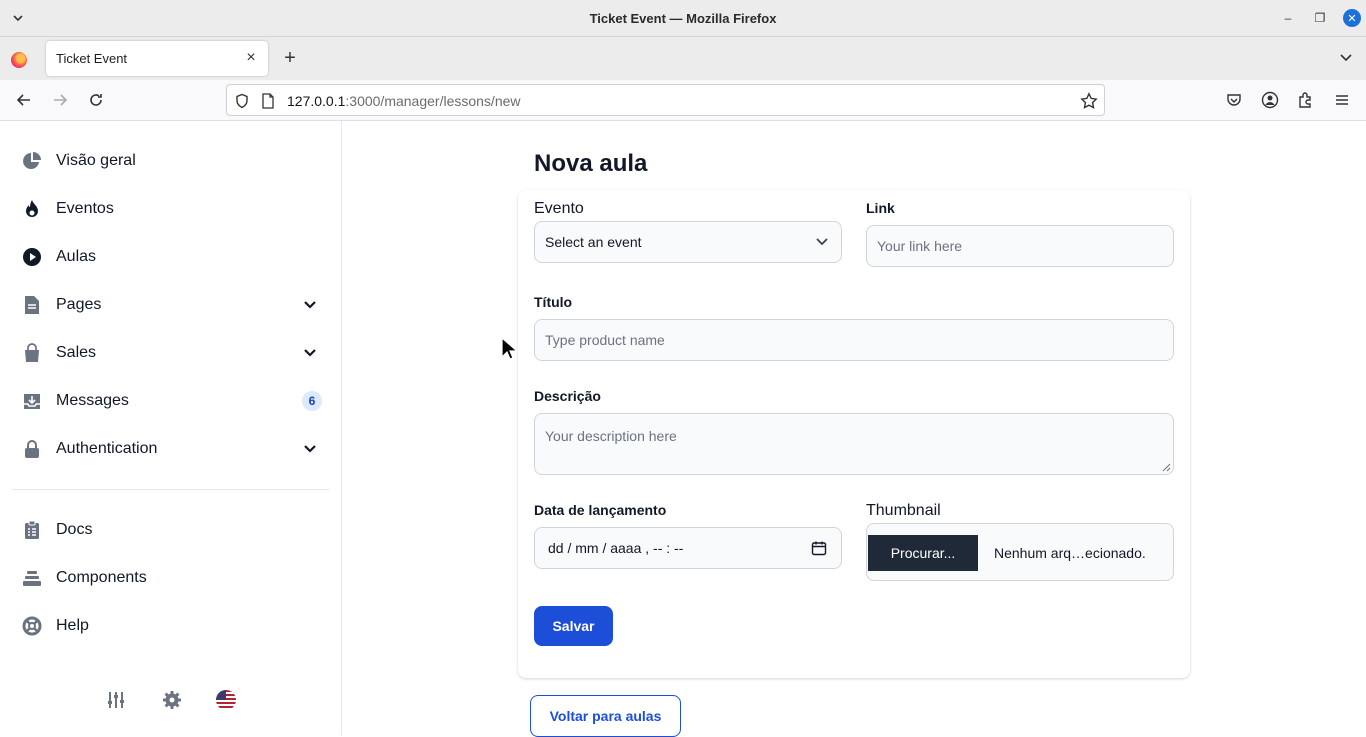  I want to click on reload-icon, so click(96, 100).